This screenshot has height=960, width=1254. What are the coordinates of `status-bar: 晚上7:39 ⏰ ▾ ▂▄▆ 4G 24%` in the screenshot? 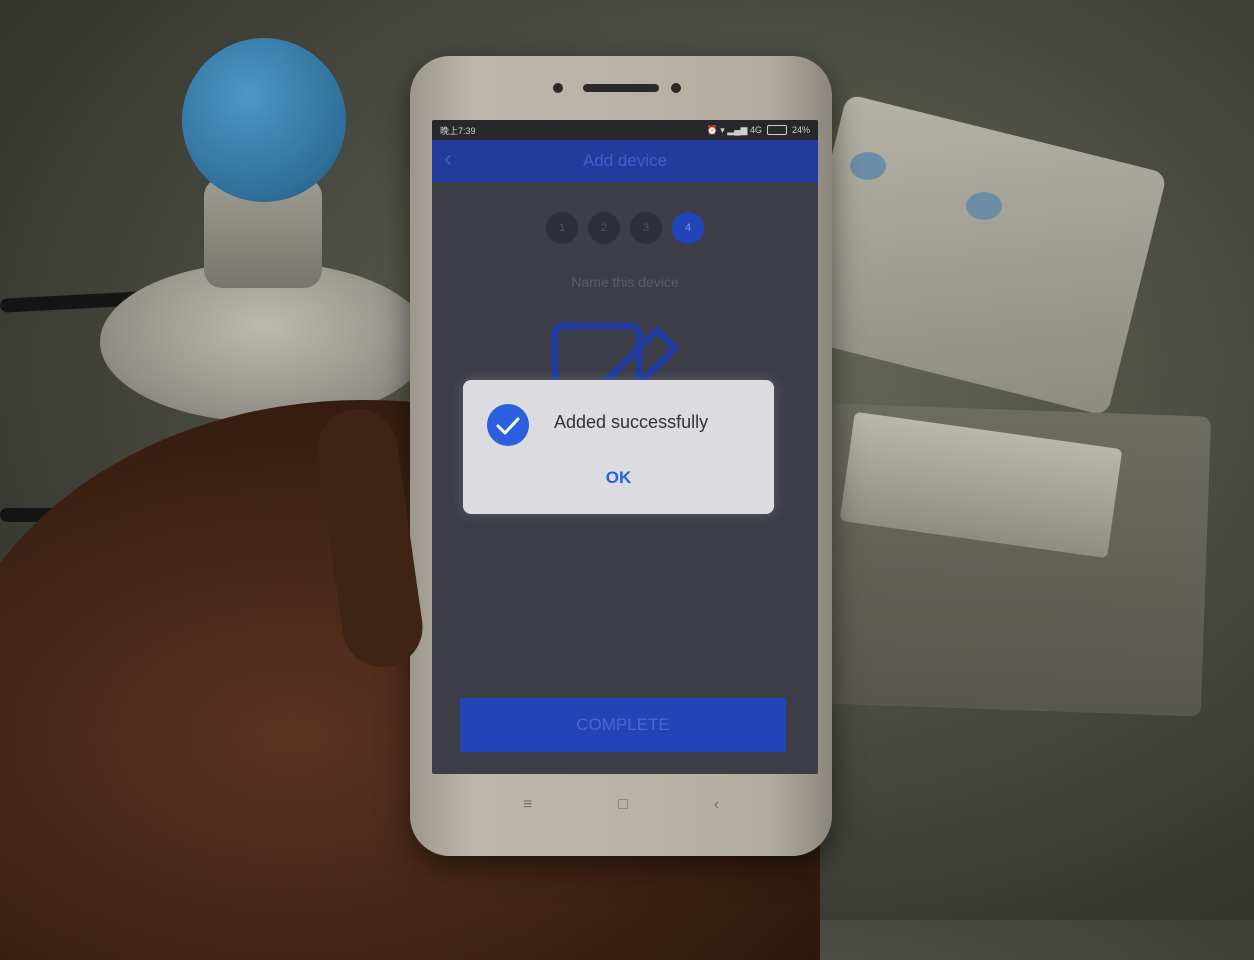 It's located at (625, 130).